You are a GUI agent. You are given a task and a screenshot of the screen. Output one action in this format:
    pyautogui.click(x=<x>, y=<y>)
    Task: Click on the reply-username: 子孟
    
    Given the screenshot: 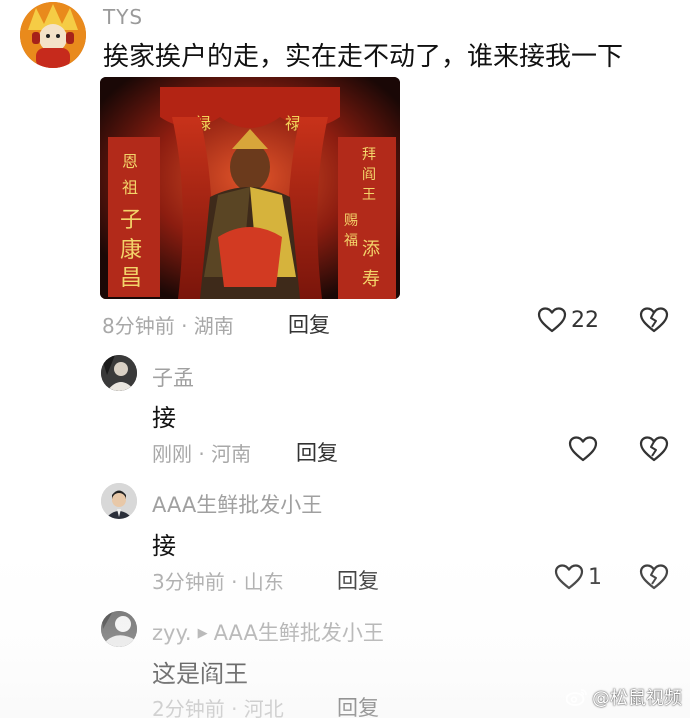 What is the action you would take?
    pyautogui.click(x=173, y=377)
    